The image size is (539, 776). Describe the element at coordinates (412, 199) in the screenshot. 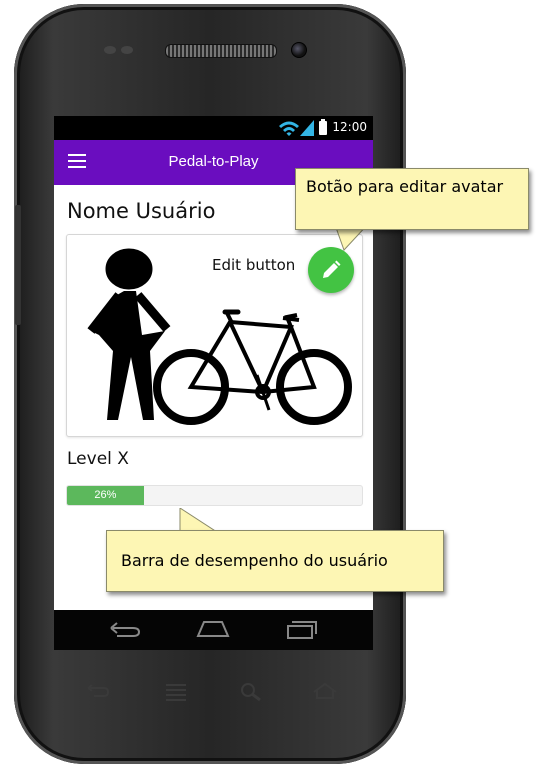

I see `edit-avatar-callout: Botão para editar avatar` at that location.